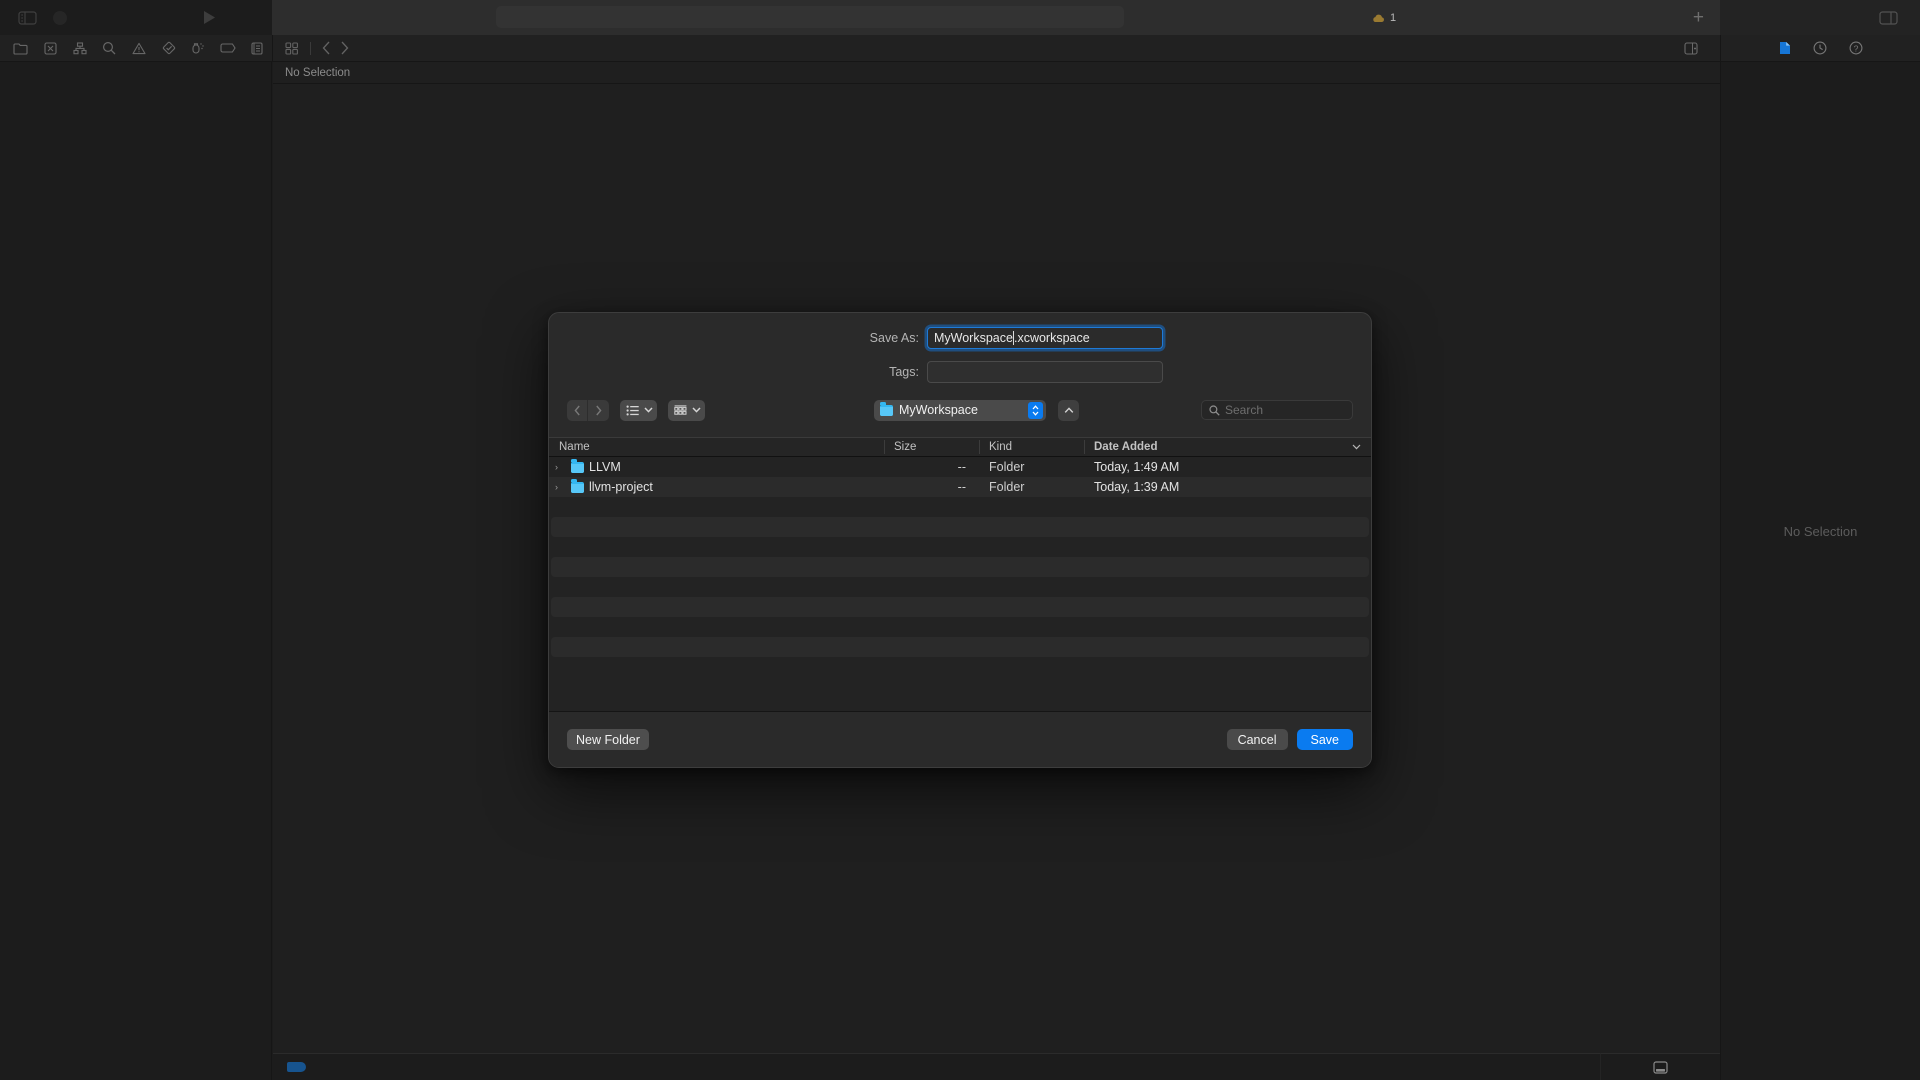  What do you see at coordinates (960, 739) in the screenshot?
I see `dialog-footer: New Folder Cancel Save` at bounding box center [960, 739].